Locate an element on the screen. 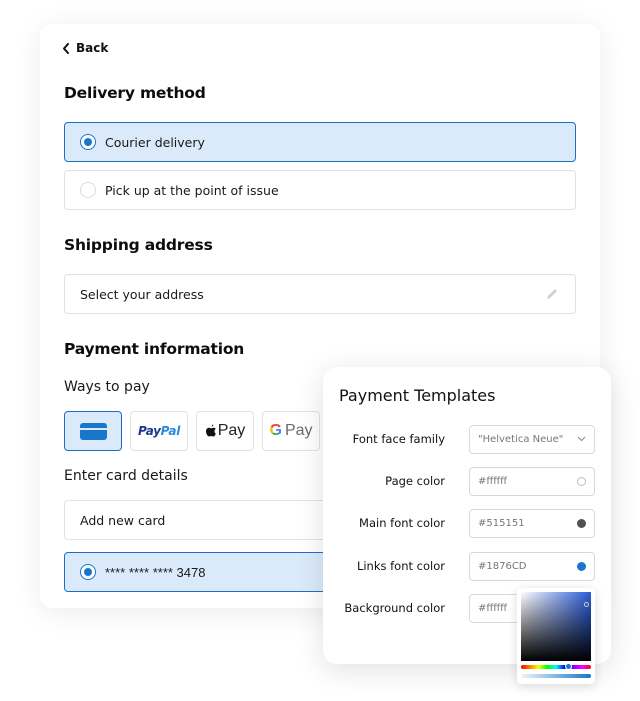 The width and height of the screenshot is (640, 701). pay-method-card is located at coordinates (93, 431).